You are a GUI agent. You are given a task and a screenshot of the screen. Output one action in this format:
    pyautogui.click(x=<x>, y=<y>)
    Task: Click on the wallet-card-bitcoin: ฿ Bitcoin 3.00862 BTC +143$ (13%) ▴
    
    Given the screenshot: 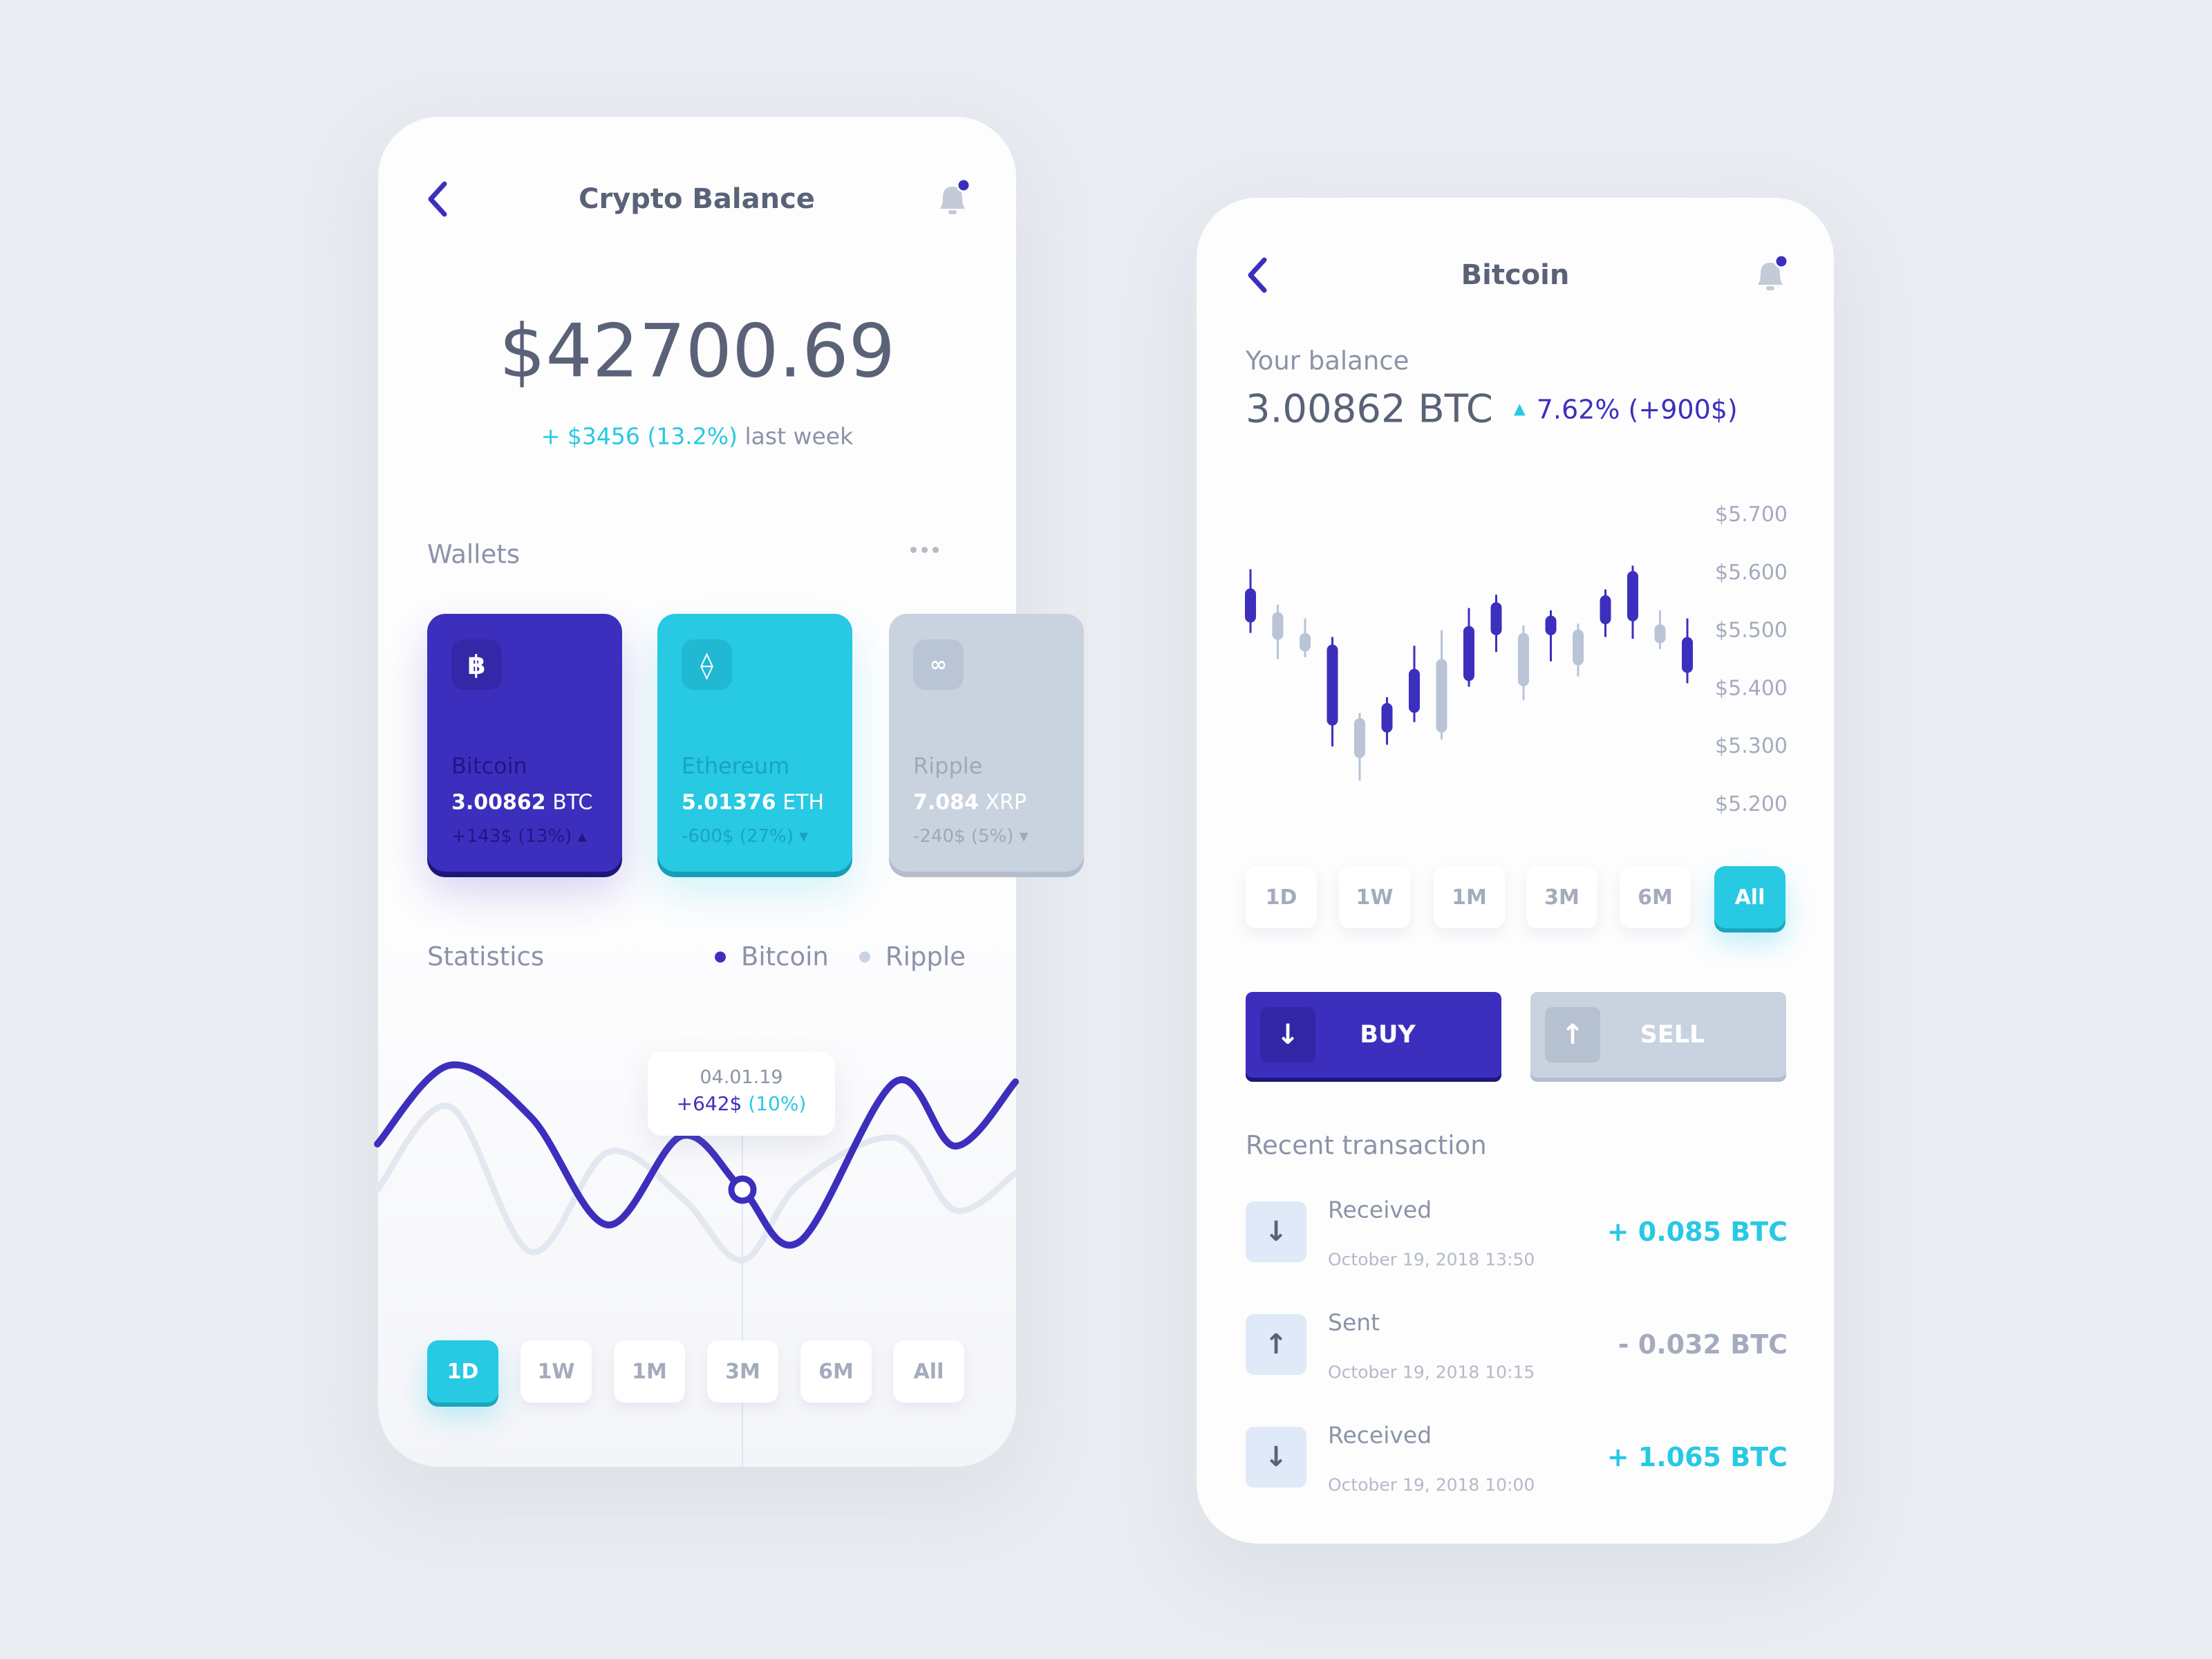 What is the action you would take?
    pyautogui.click(x=524, y=743)
    